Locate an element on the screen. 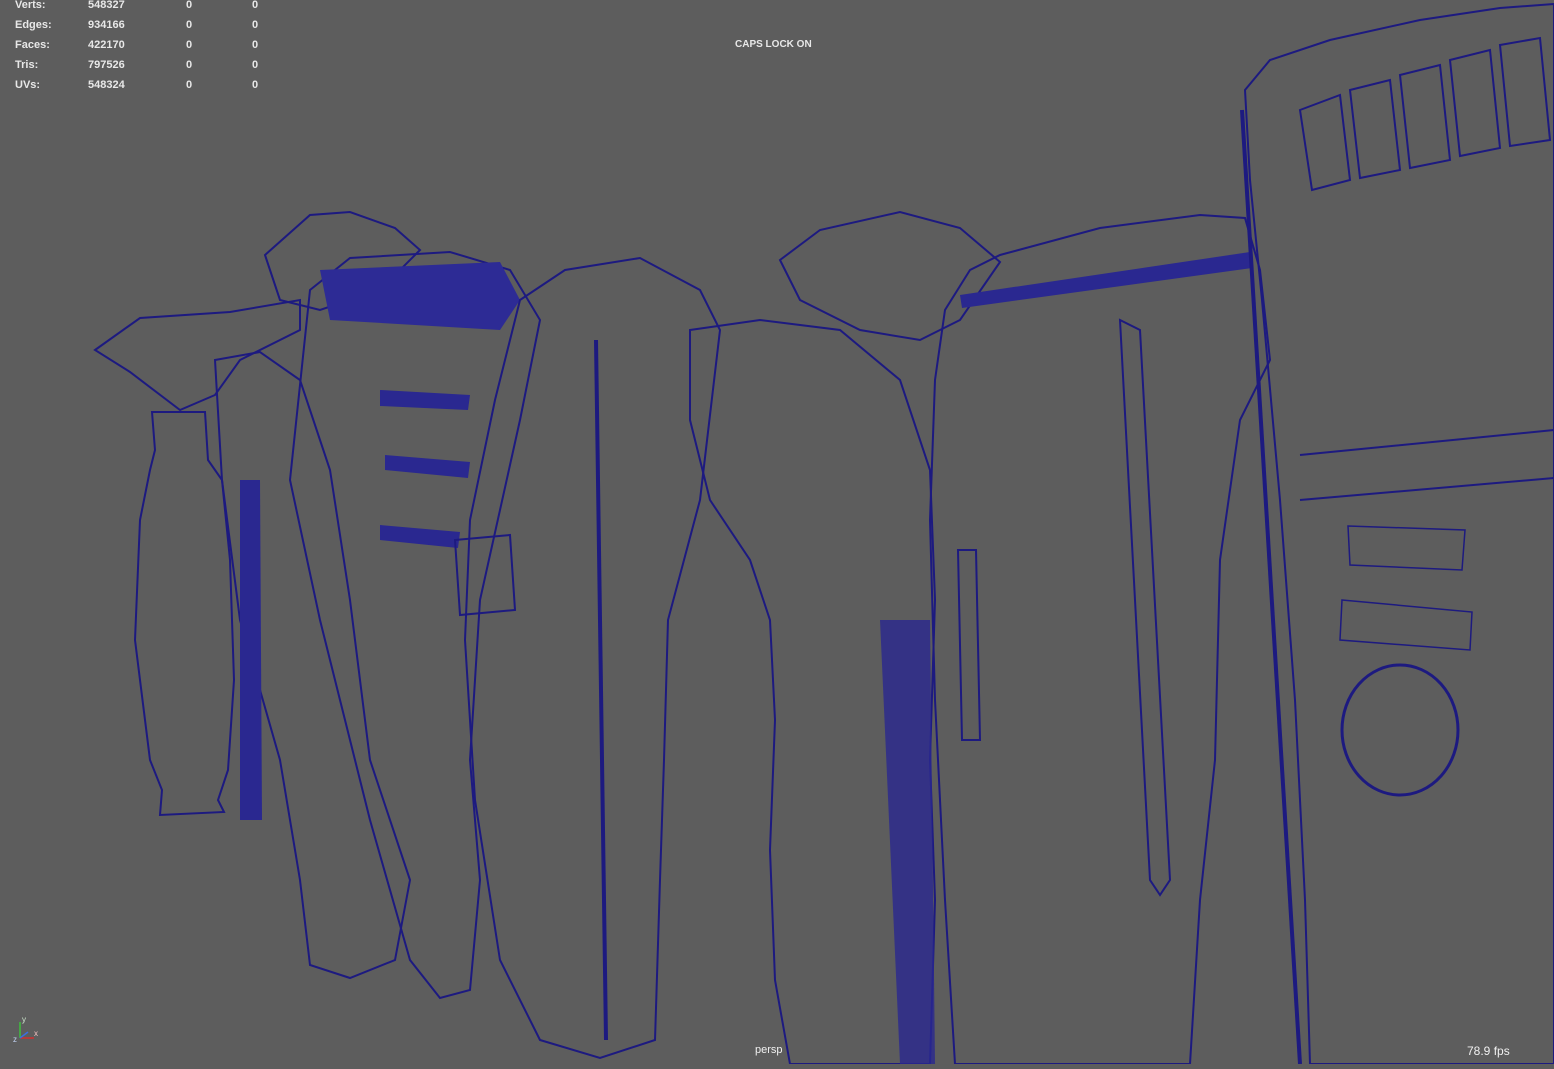  hud-label: UVs: is located at coordinates (28, 85).